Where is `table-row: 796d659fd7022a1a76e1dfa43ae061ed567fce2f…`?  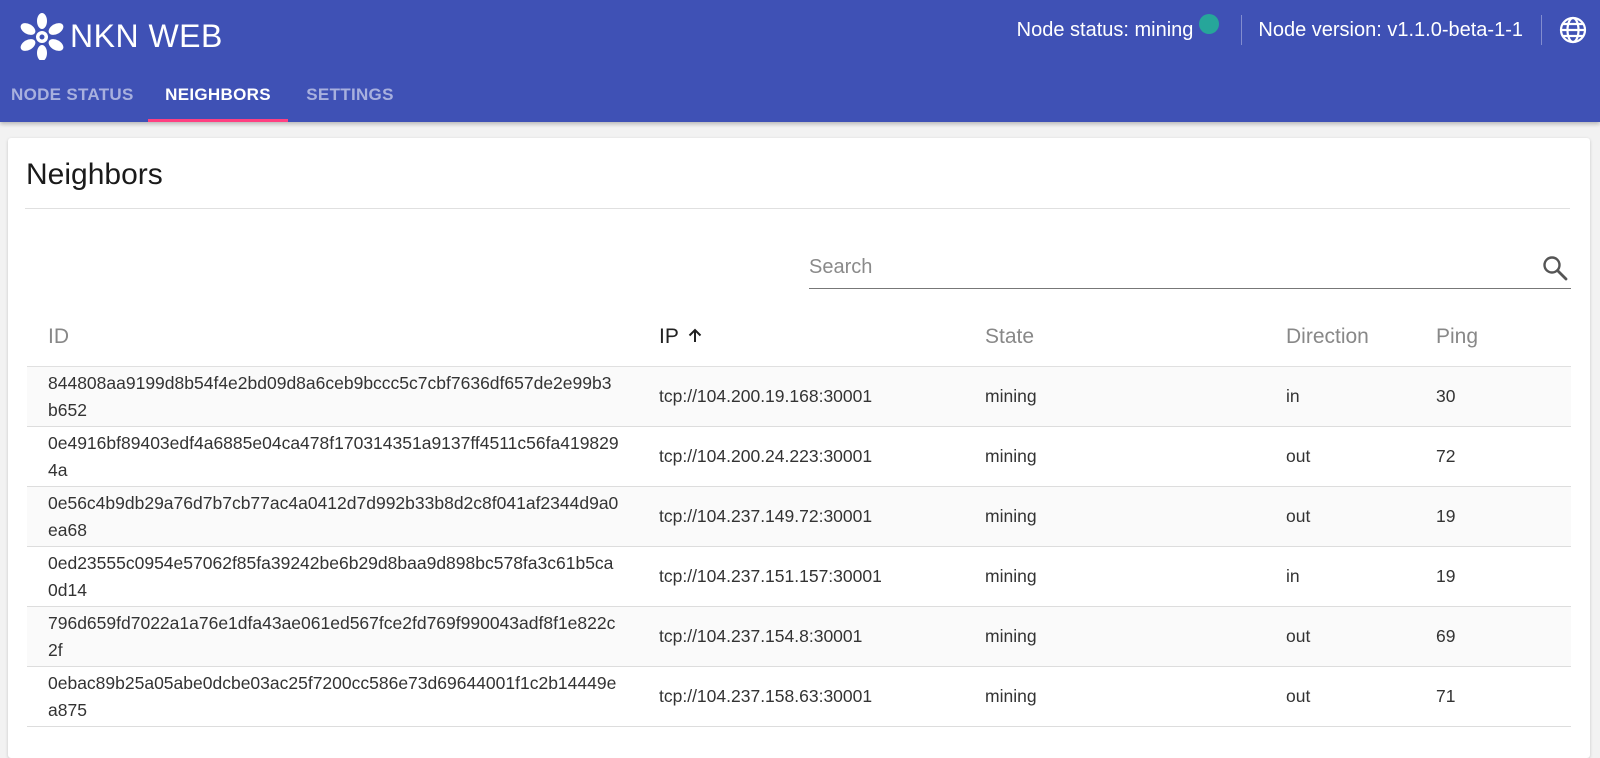 table-row: 796d659fd7022a1a76e1dfa43ae061ed567fce2f… is located at coordinates (799, 636).